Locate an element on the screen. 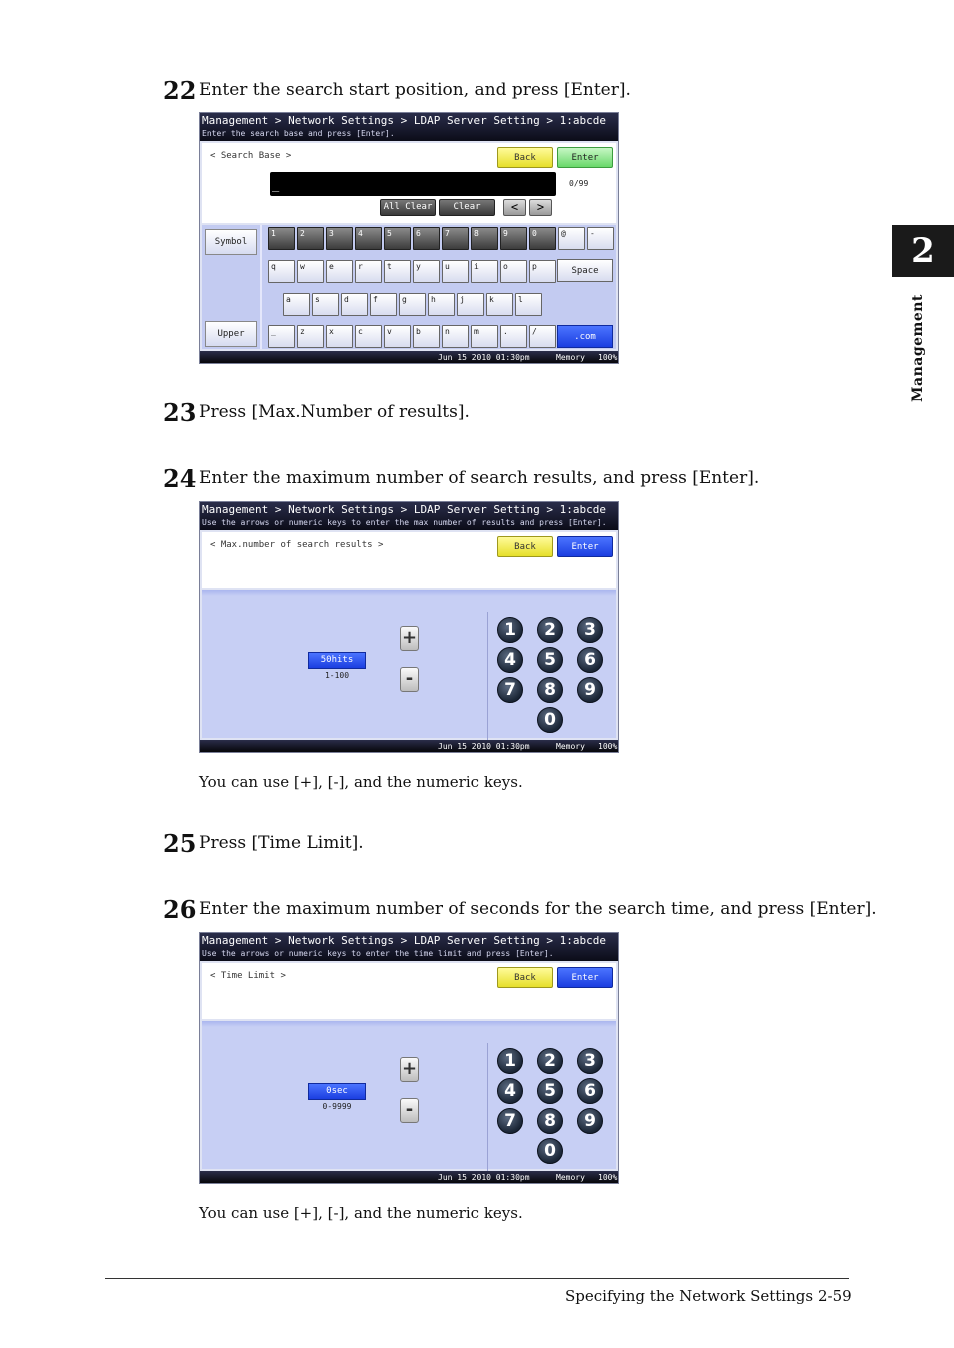  key-2-8: l is located at coordinates (528, 304).